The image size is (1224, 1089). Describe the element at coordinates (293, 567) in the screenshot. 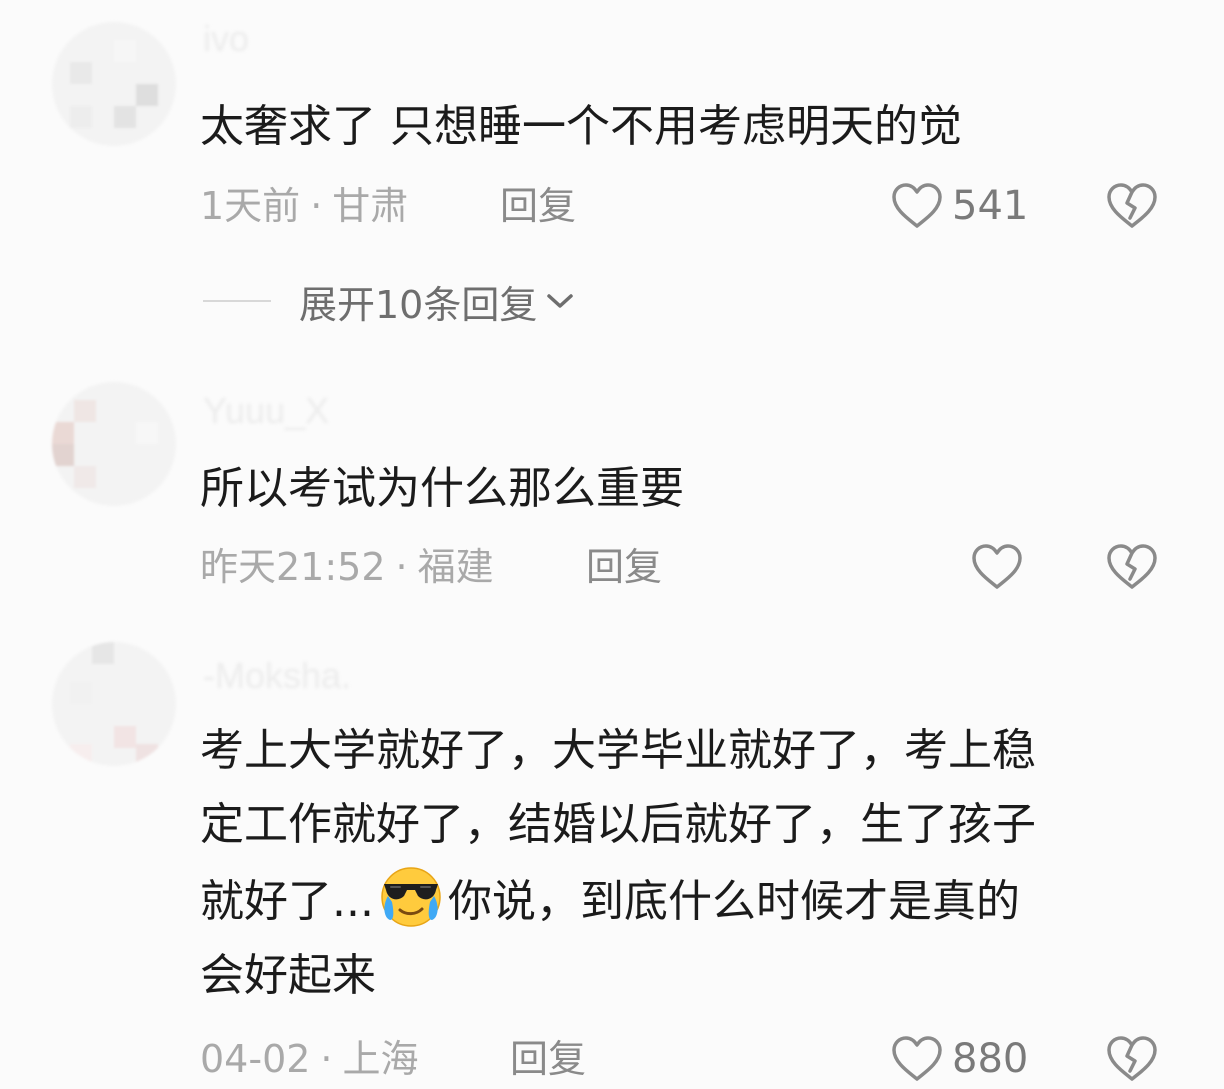

I see `comment-time: 昨天21:52` at that location.